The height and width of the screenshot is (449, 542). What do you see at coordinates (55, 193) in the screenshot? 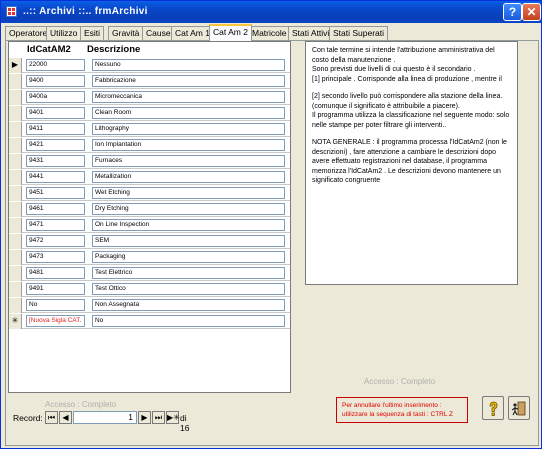
I see `id-cell: 9451` at bounding box center [55, 193].